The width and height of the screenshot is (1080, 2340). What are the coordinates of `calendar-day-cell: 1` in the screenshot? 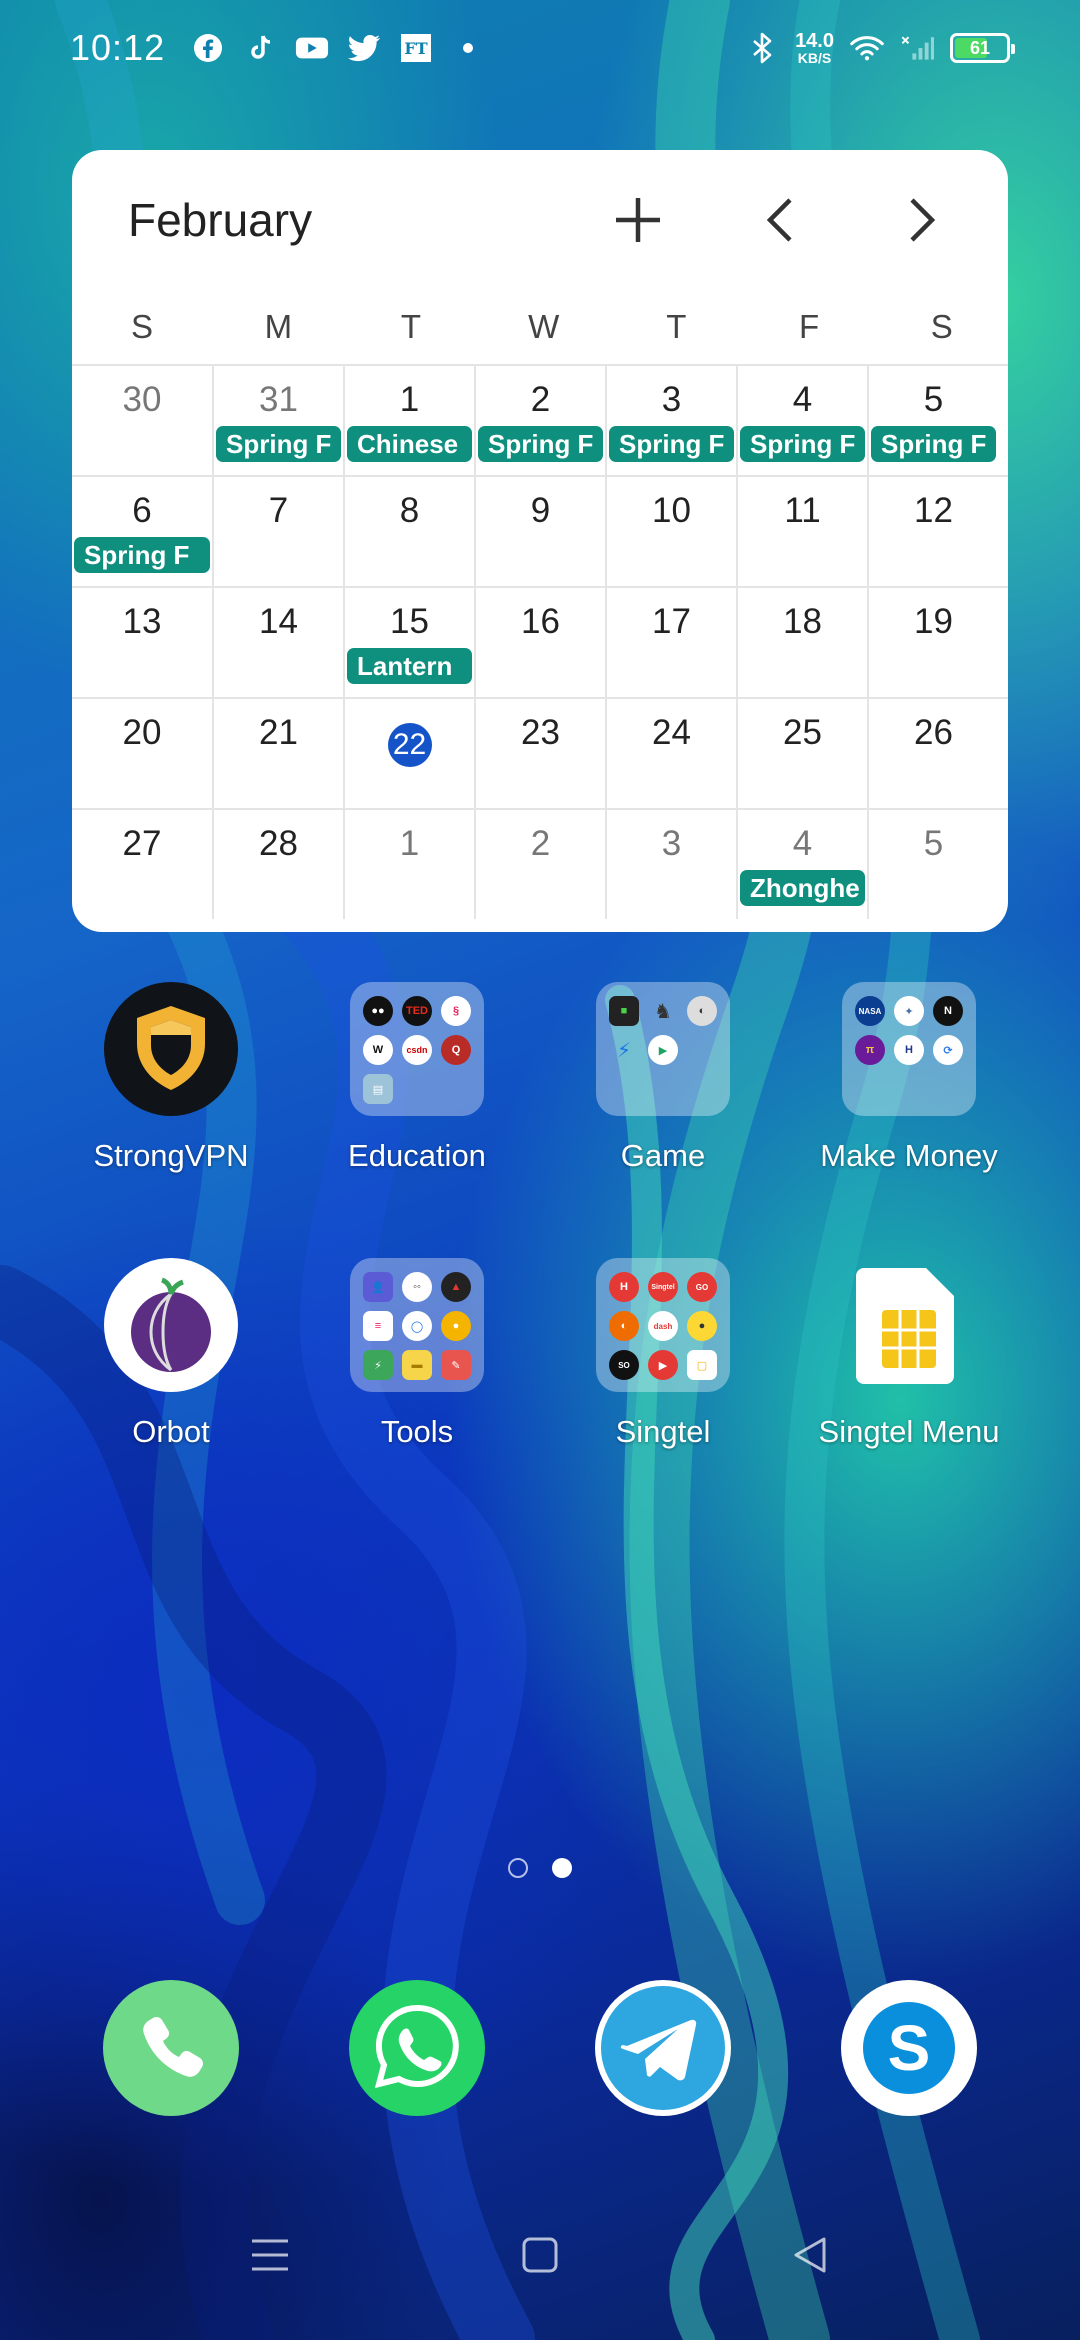 It's located at (408, 864).